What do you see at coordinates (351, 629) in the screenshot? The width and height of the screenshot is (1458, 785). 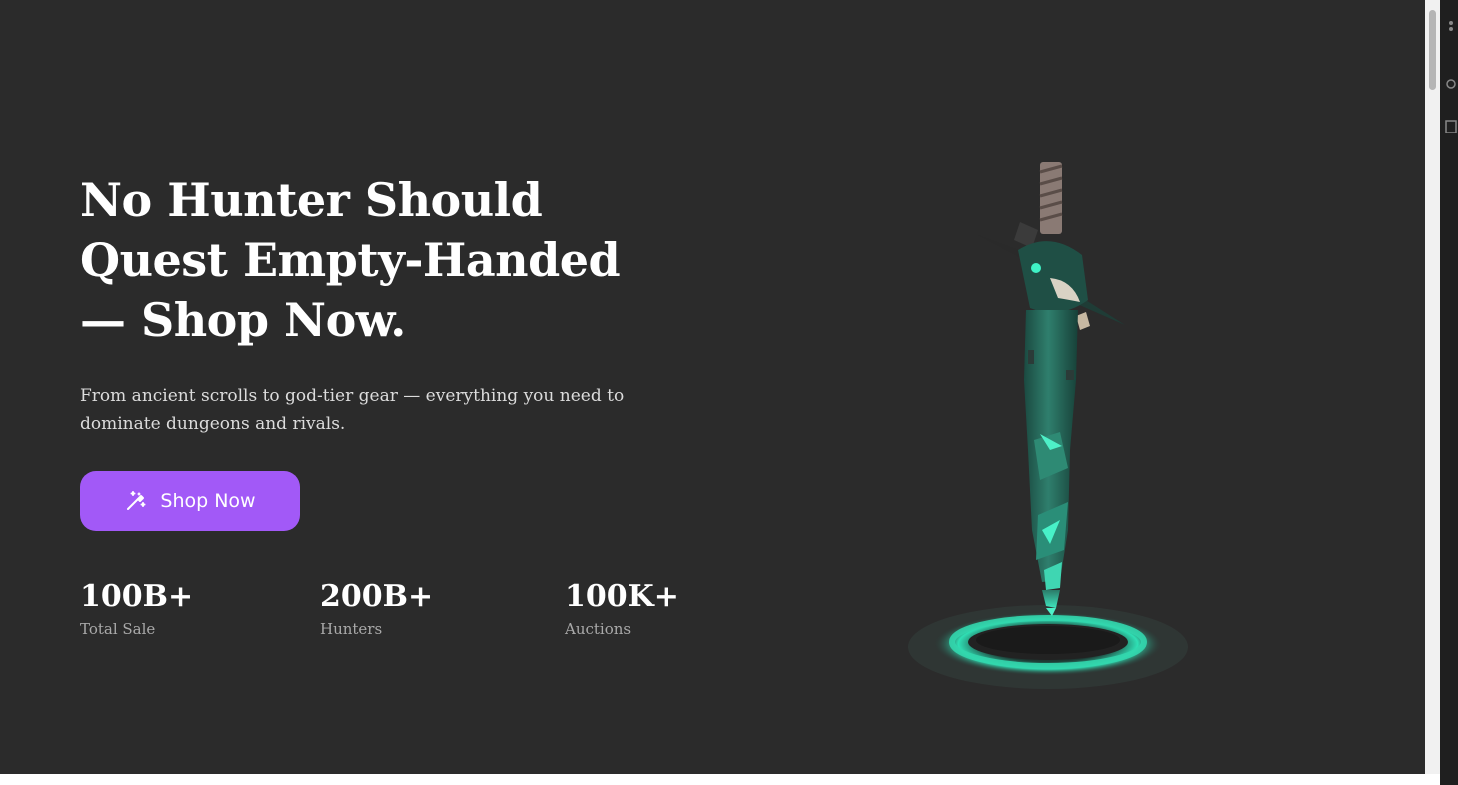 I see `stat-label: Hunters` at bounding box center [351, 629].